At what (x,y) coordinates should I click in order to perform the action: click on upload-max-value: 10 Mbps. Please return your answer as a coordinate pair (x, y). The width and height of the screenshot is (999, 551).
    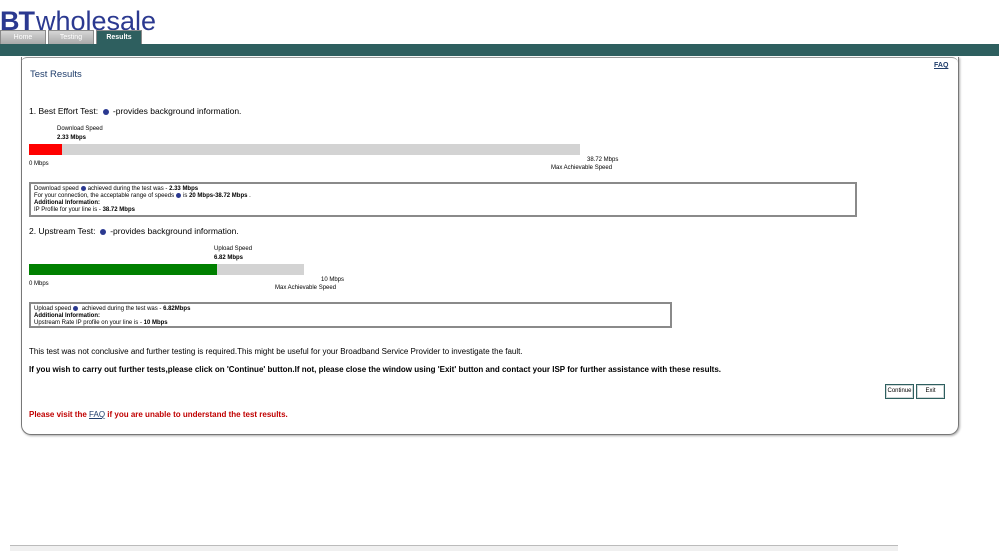
    Looking at the image, I should click on (333, 280).